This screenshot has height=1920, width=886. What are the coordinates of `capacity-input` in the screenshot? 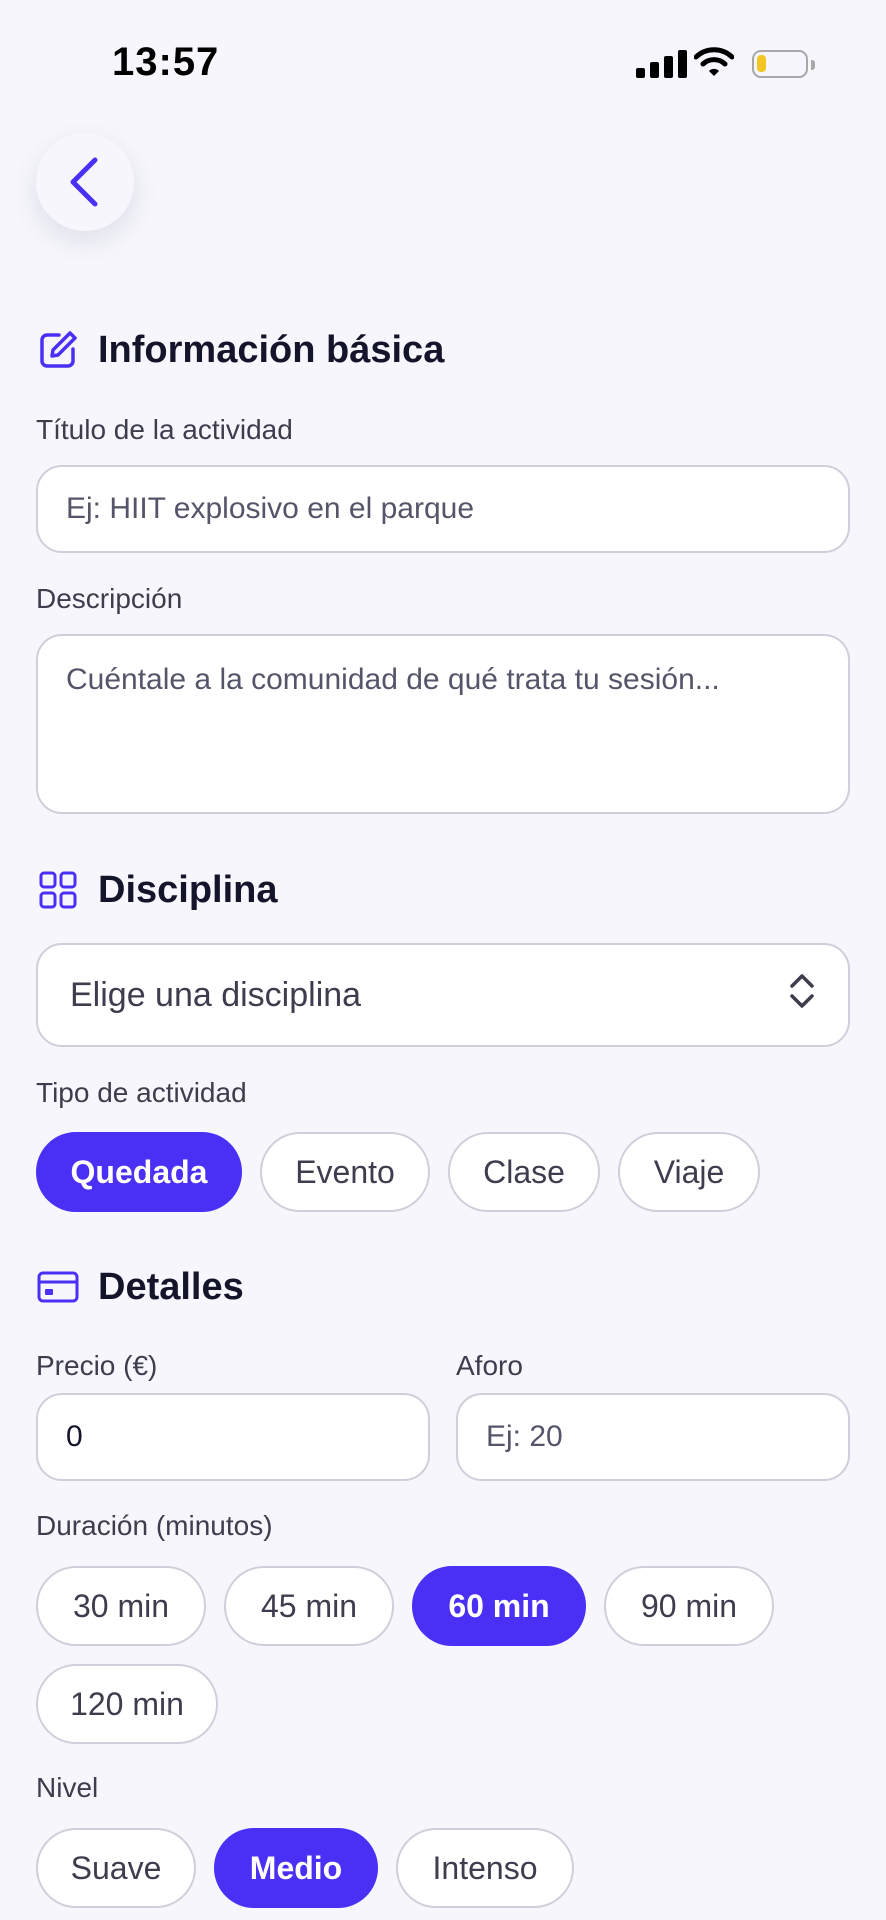 It's located at (653, 1437).